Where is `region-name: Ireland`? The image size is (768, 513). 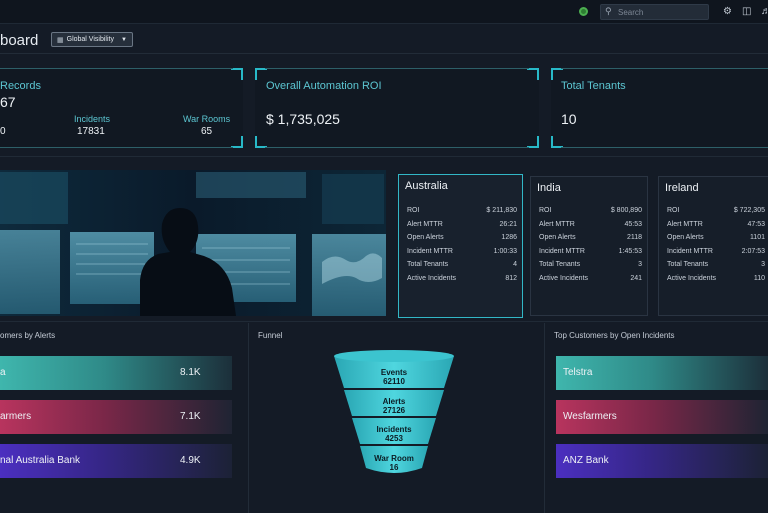 region-name: Ireland is located at coordinates (682, 188).